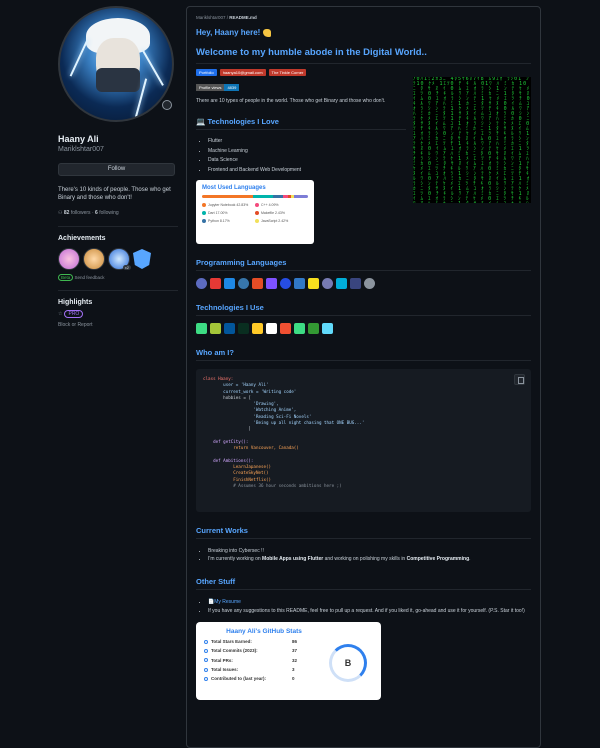  What do you see at coordinates (78, 139) in the screenshot?
I see `profile-name: Haany Ali` at bounding box center [78, 139].